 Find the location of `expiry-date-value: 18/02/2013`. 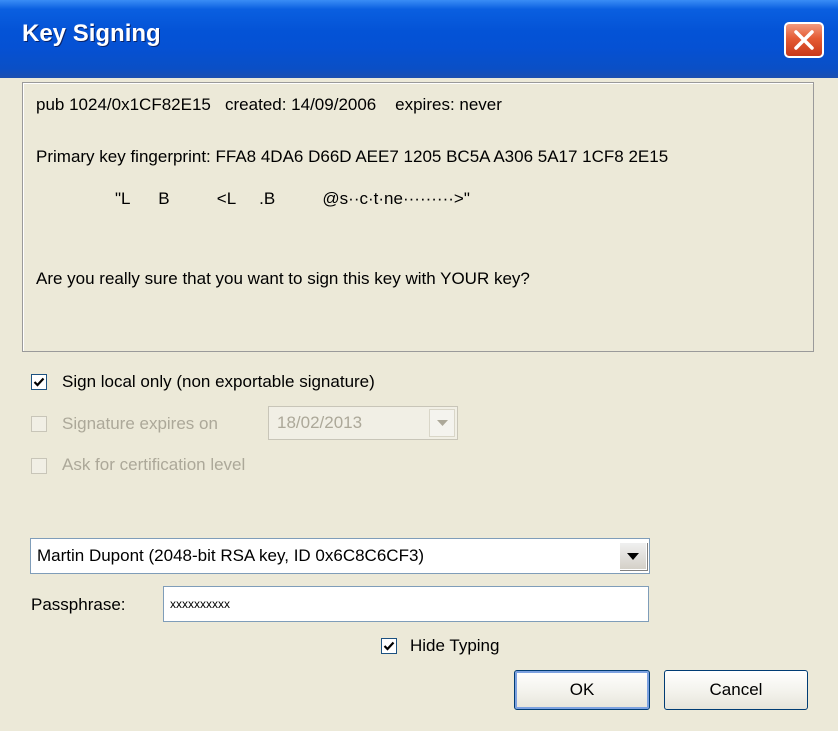

expiry-date-value: 18/02/2013 is located at coordinates (320, 422).